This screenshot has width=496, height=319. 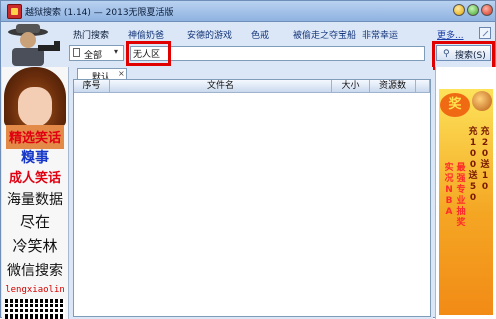 What do you see at coordinates (35, 271) in the screenshot?
I see `ad-line-7: 微信搜索` at bounding box center [35, 271].